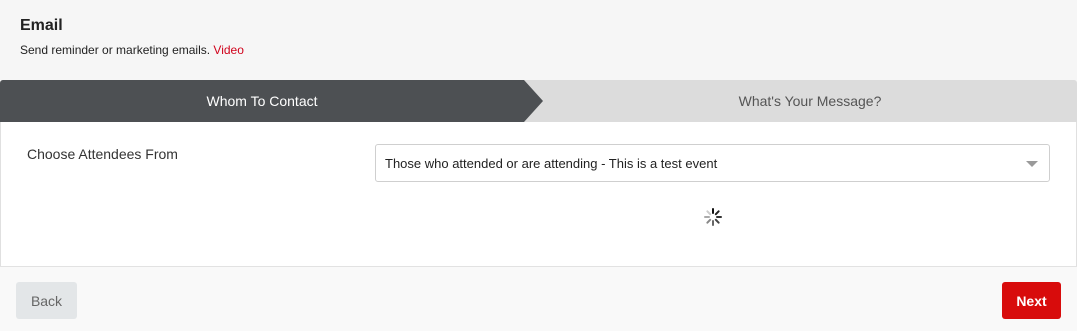 The height and width of the screenshot is (331, 1077). What do you see at coordinates (102, 154) in the screenshot?
I see `attendees-label: Choose Attendees From` at bounding box center [102, 154].